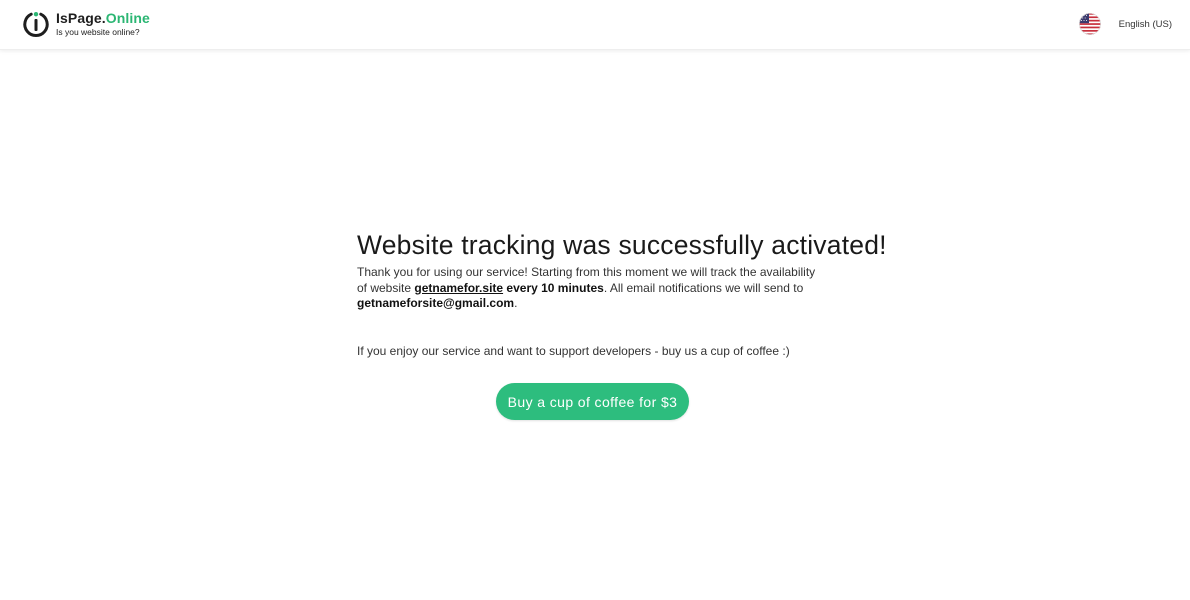  What do you see at coordinates (81, 18) in the screenshot?
I see `brand-main: IsPage.` at bounding box center [81, 18].